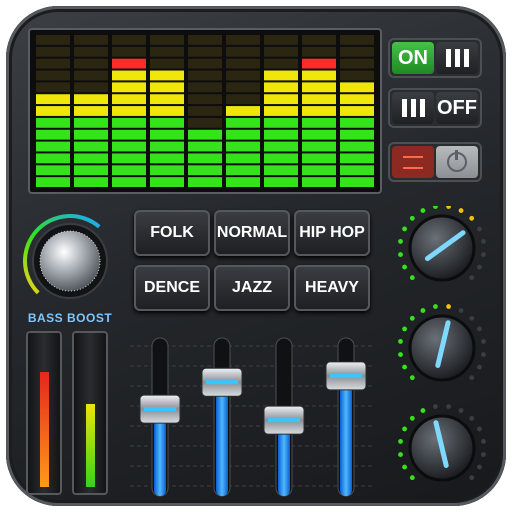 This screenshot has height=512, width=512. I want to click on preset-normal-button: NORMAL, so click(252, 233).